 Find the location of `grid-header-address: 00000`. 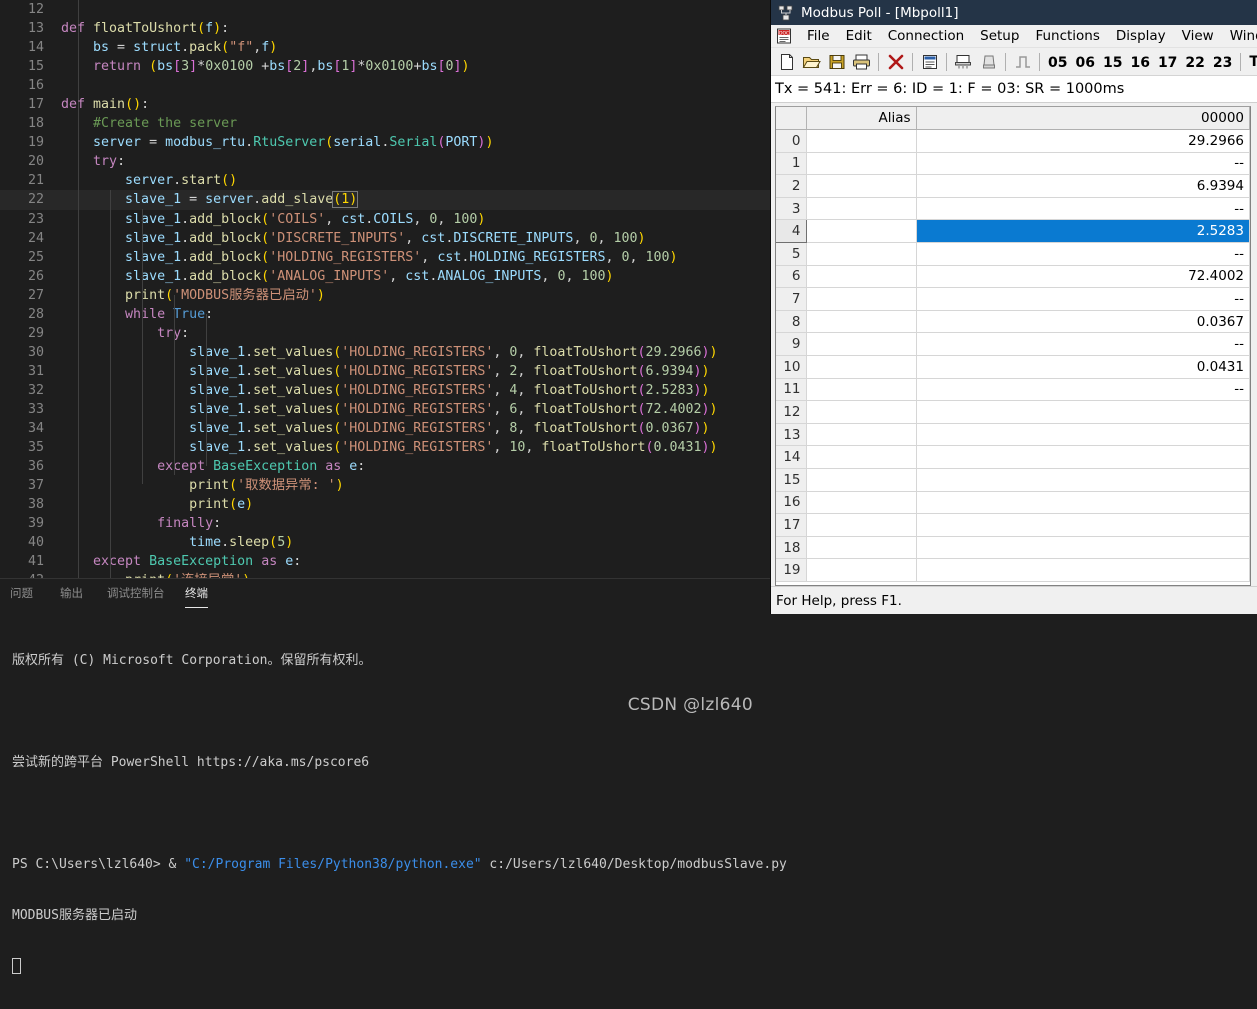

grid-header-address: 00000 is located at coordinates (1083, 119).